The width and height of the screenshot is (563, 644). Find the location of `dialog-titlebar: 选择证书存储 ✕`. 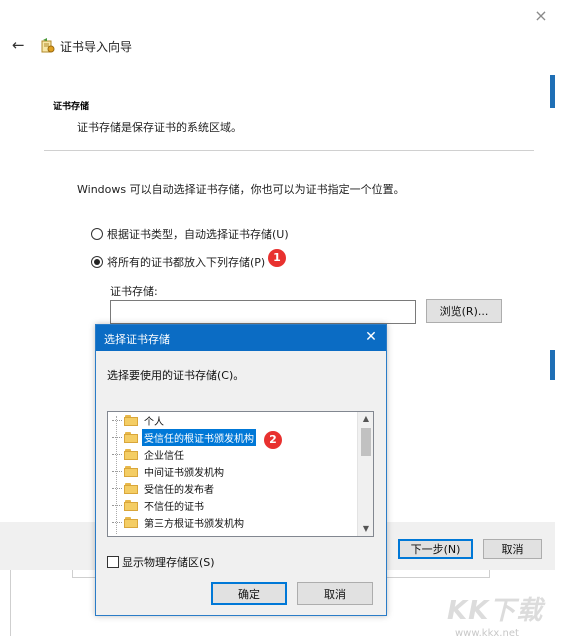

dialog-titlebar: 选择证书存储 ✕ is located at coordinates (241, 338).